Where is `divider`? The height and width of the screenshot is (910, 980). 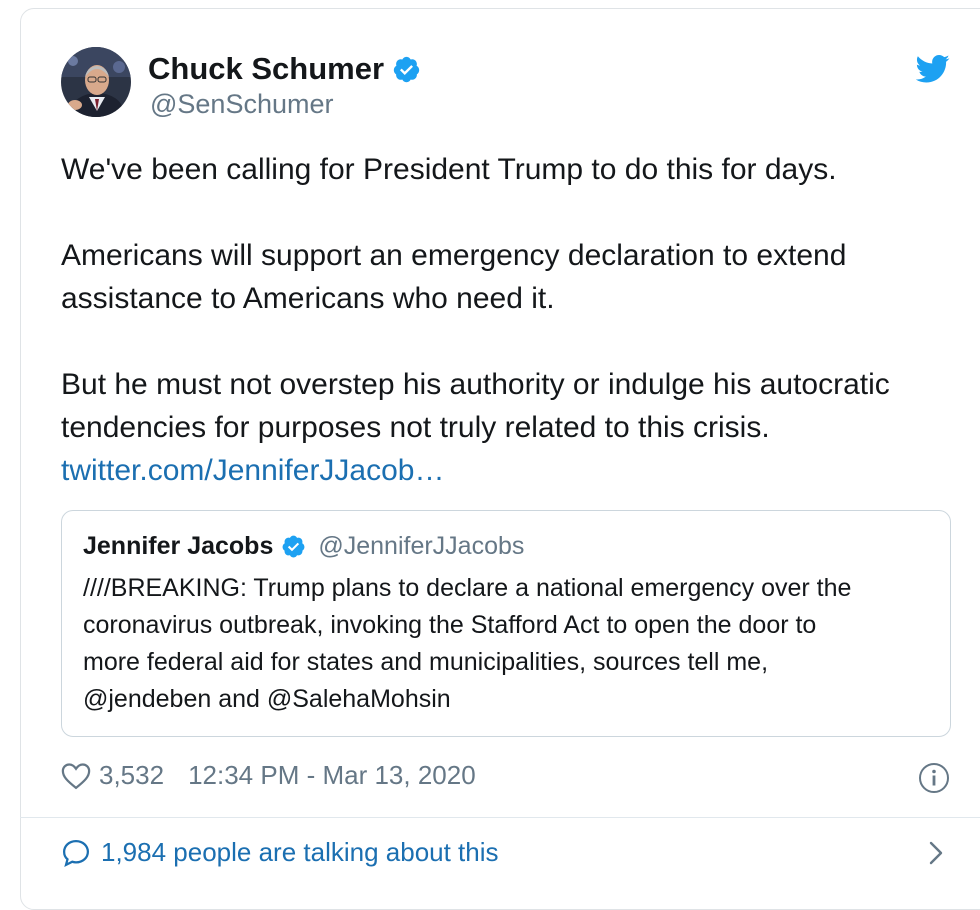
divider is located at coordinates (500, 817).